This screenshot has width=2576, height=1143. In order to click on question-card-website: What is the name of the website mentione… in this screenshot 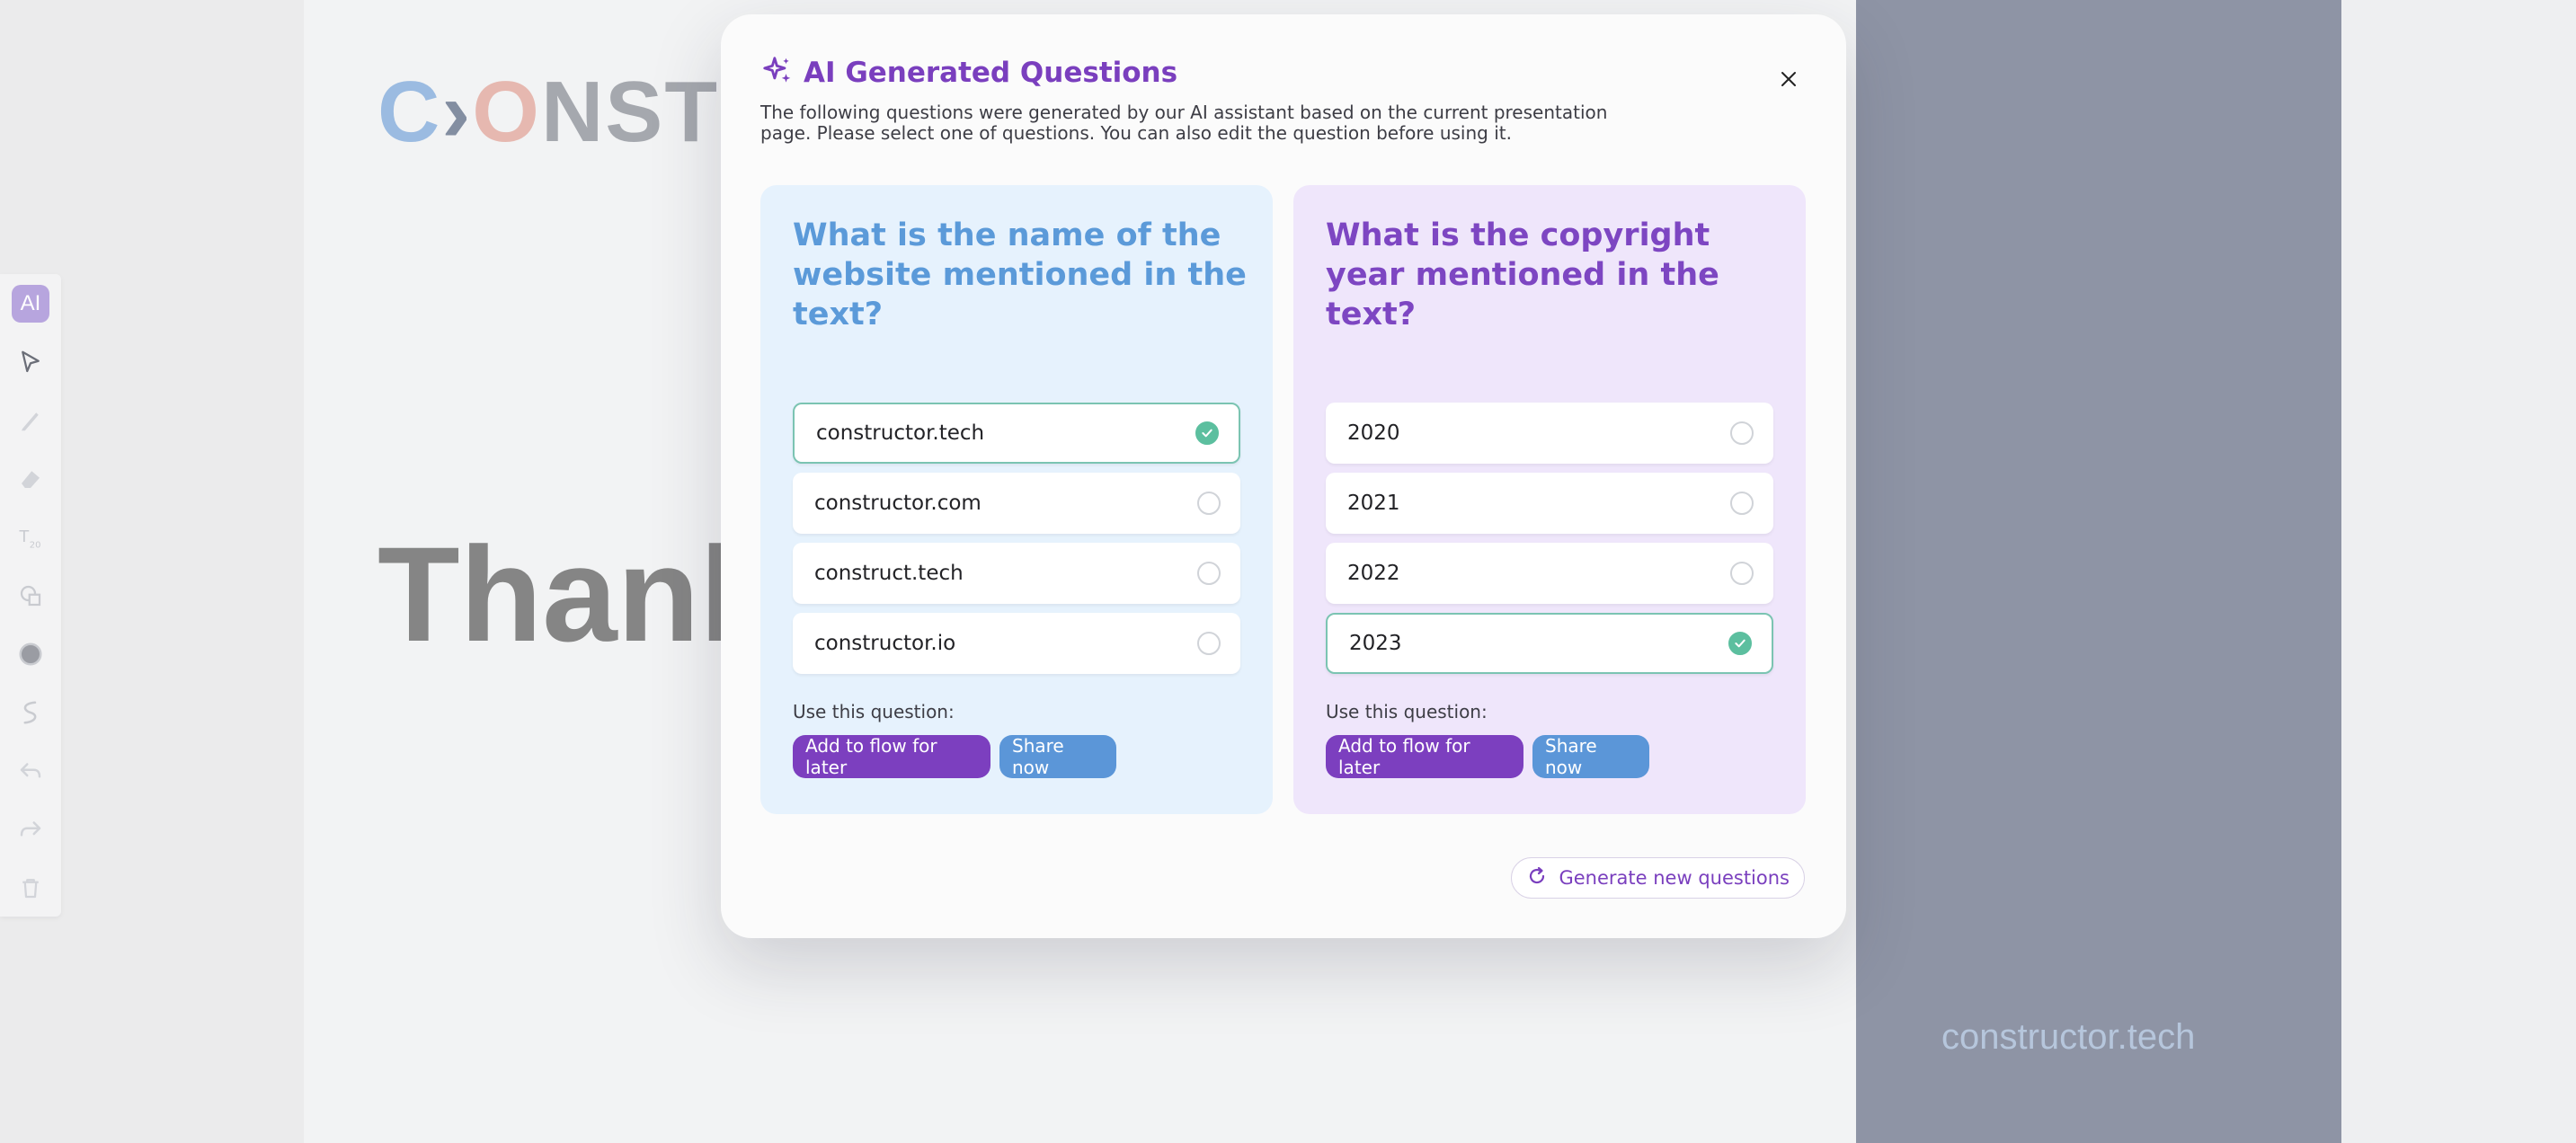, I will do `click(1017, 500)`.